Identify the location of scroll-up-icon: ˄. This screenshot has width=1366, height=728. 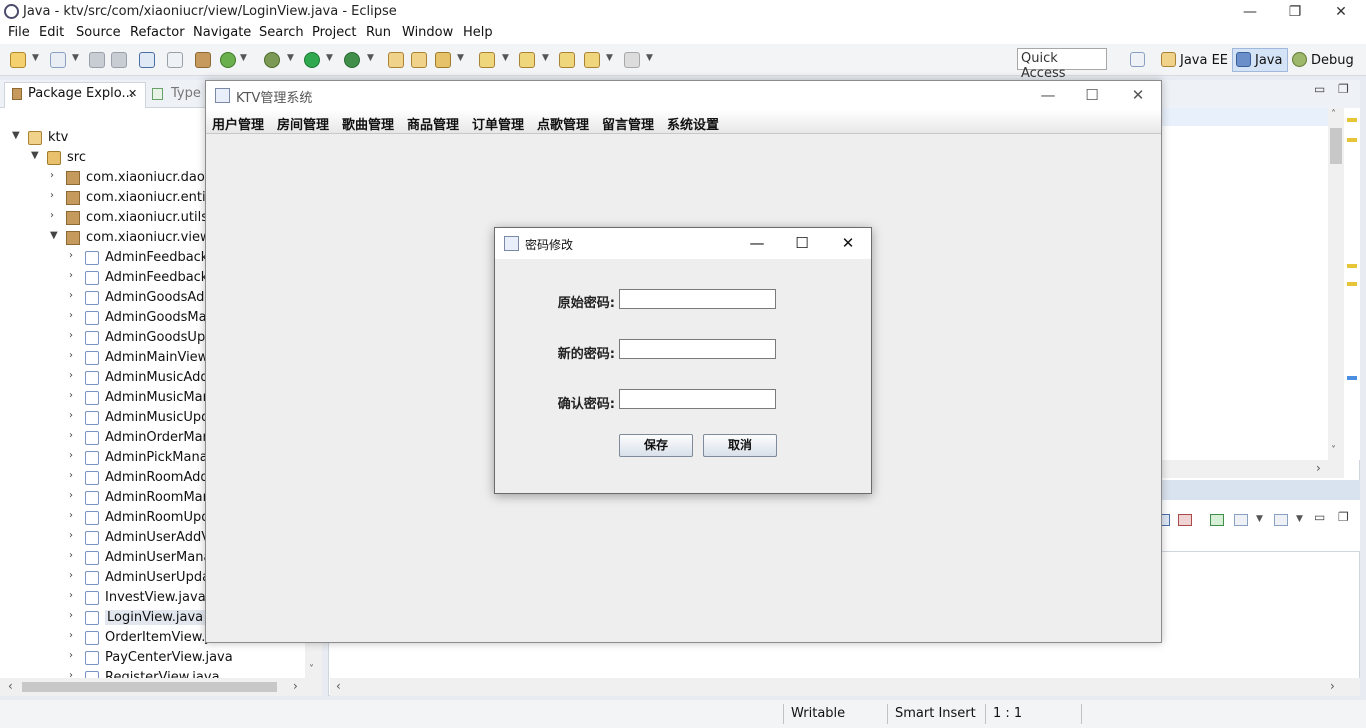
(1333, 114).